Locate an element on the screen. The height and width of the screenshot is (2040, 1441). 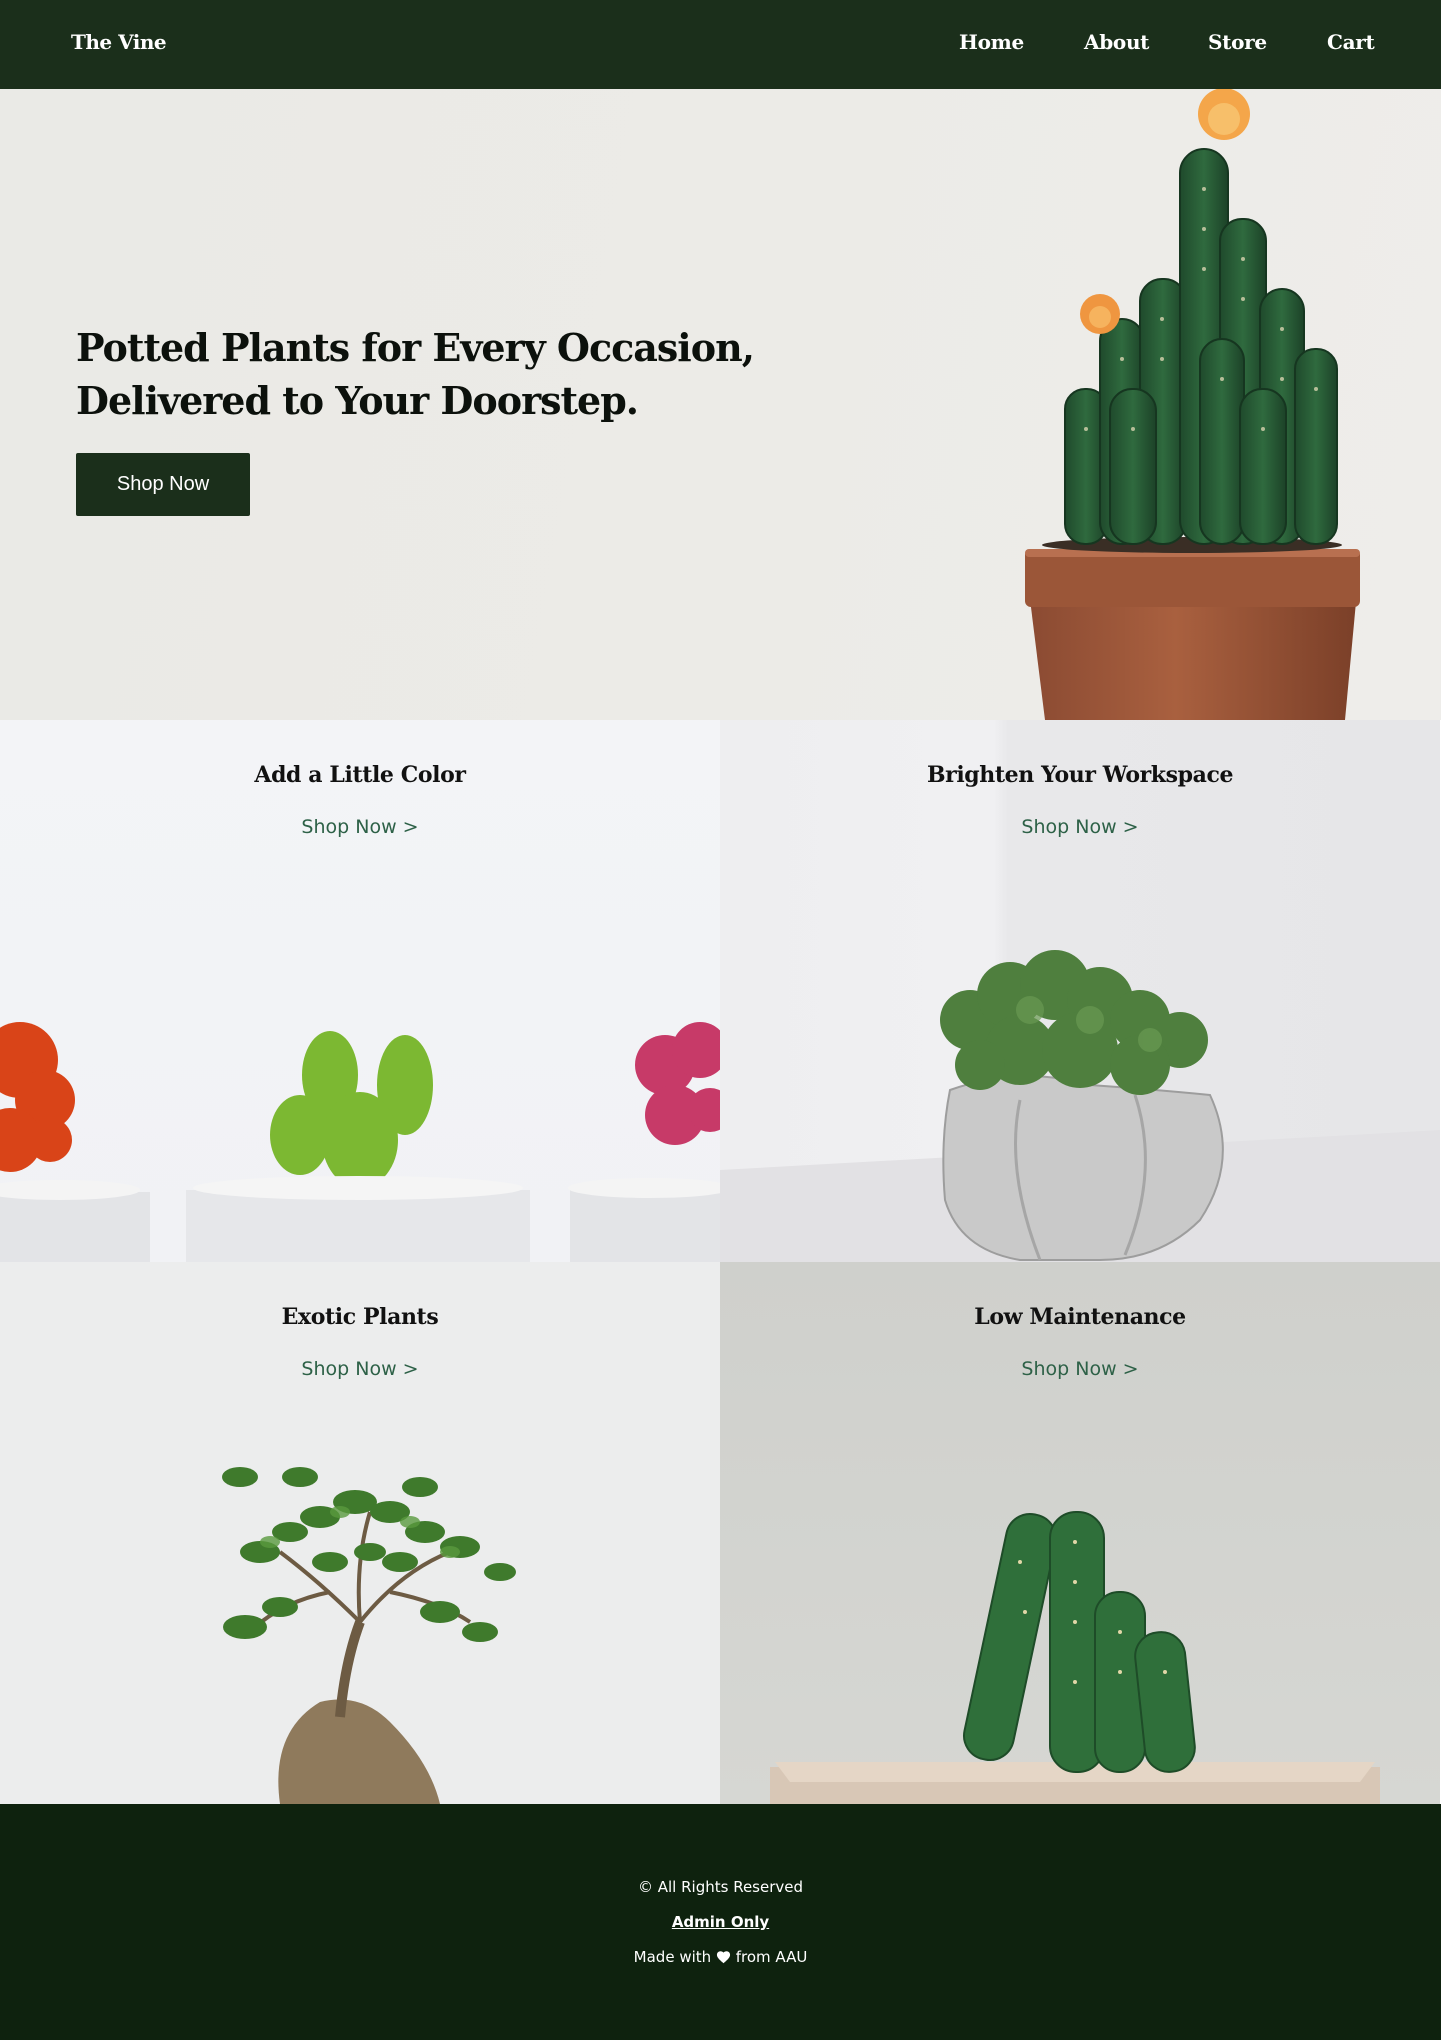
colorful-cacti-image is located at coordinates (360, 1142).